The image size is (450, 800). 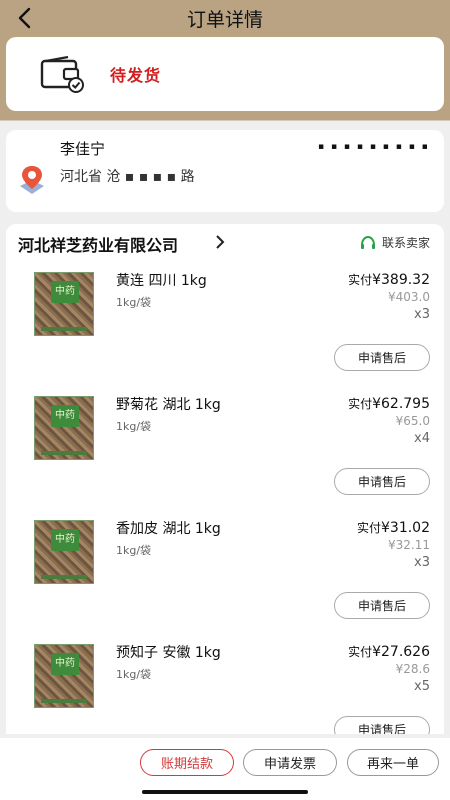 I want to click on wallet-check-icon, so click(x=62, y=74).